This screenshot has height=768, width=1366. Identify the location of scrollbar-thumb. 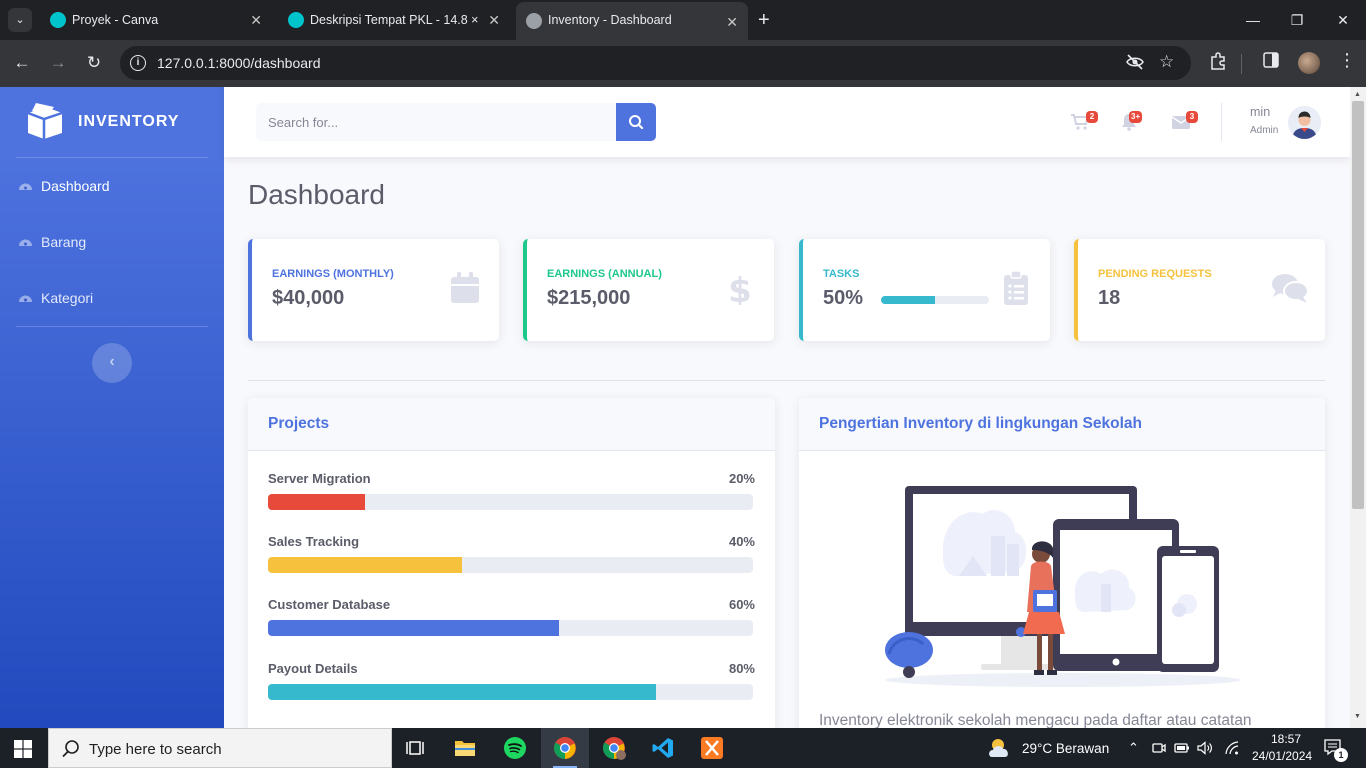
(1358, 305).